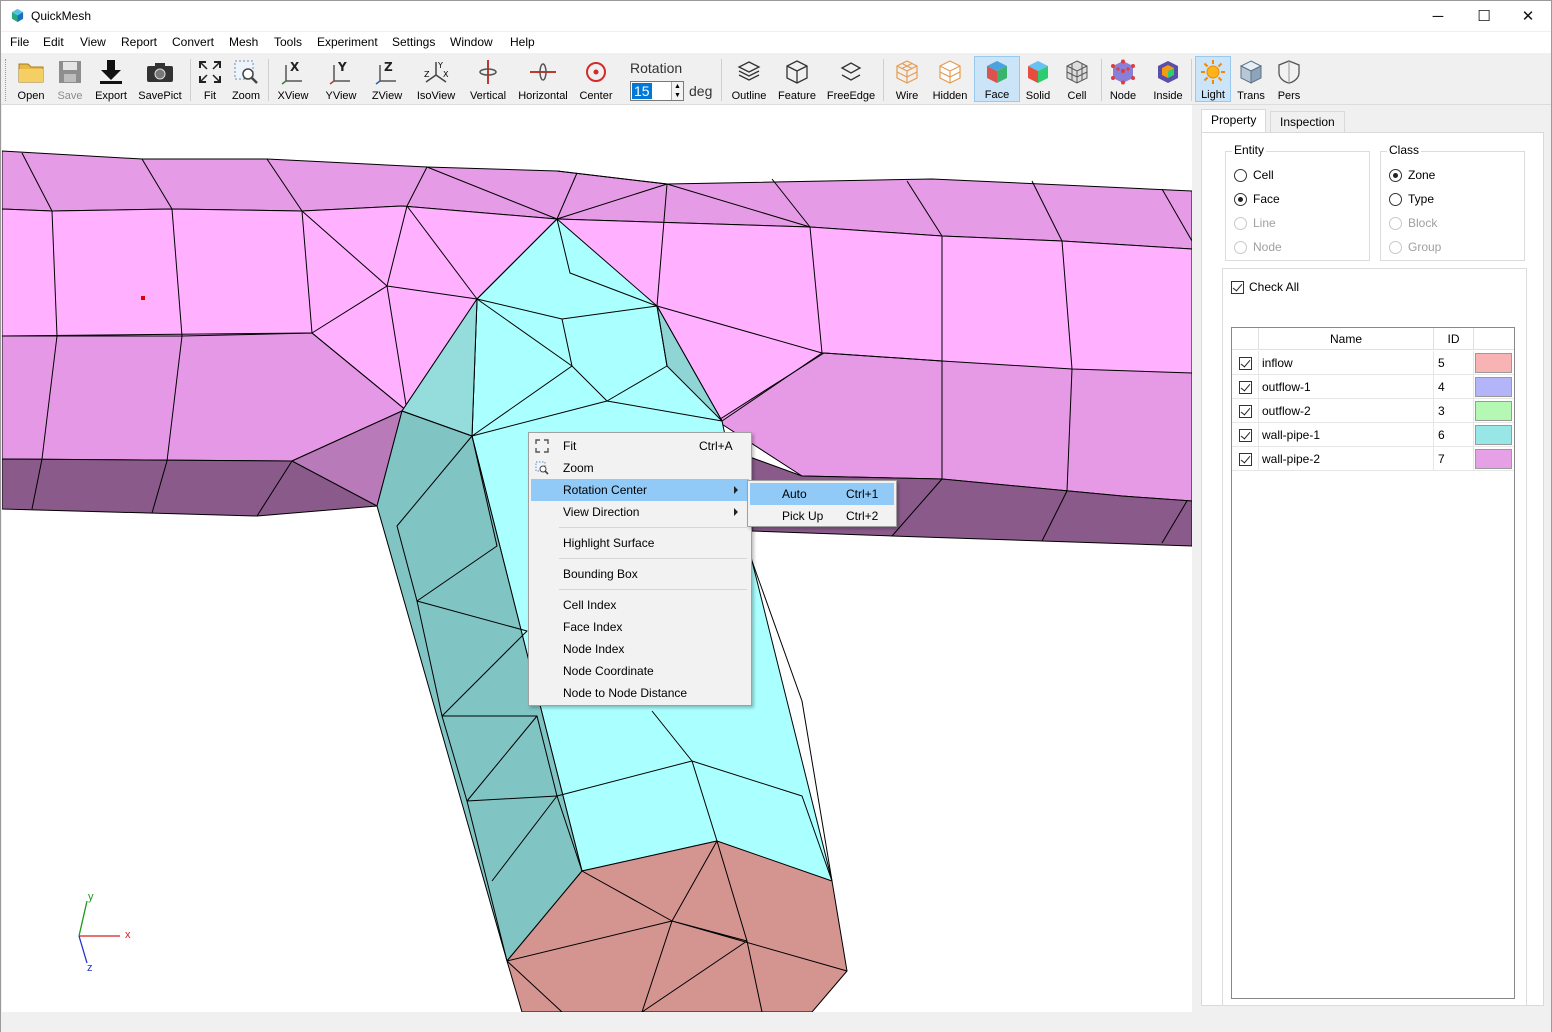  I want to click on tab-inspection: Inspection, so click(1307, 122).